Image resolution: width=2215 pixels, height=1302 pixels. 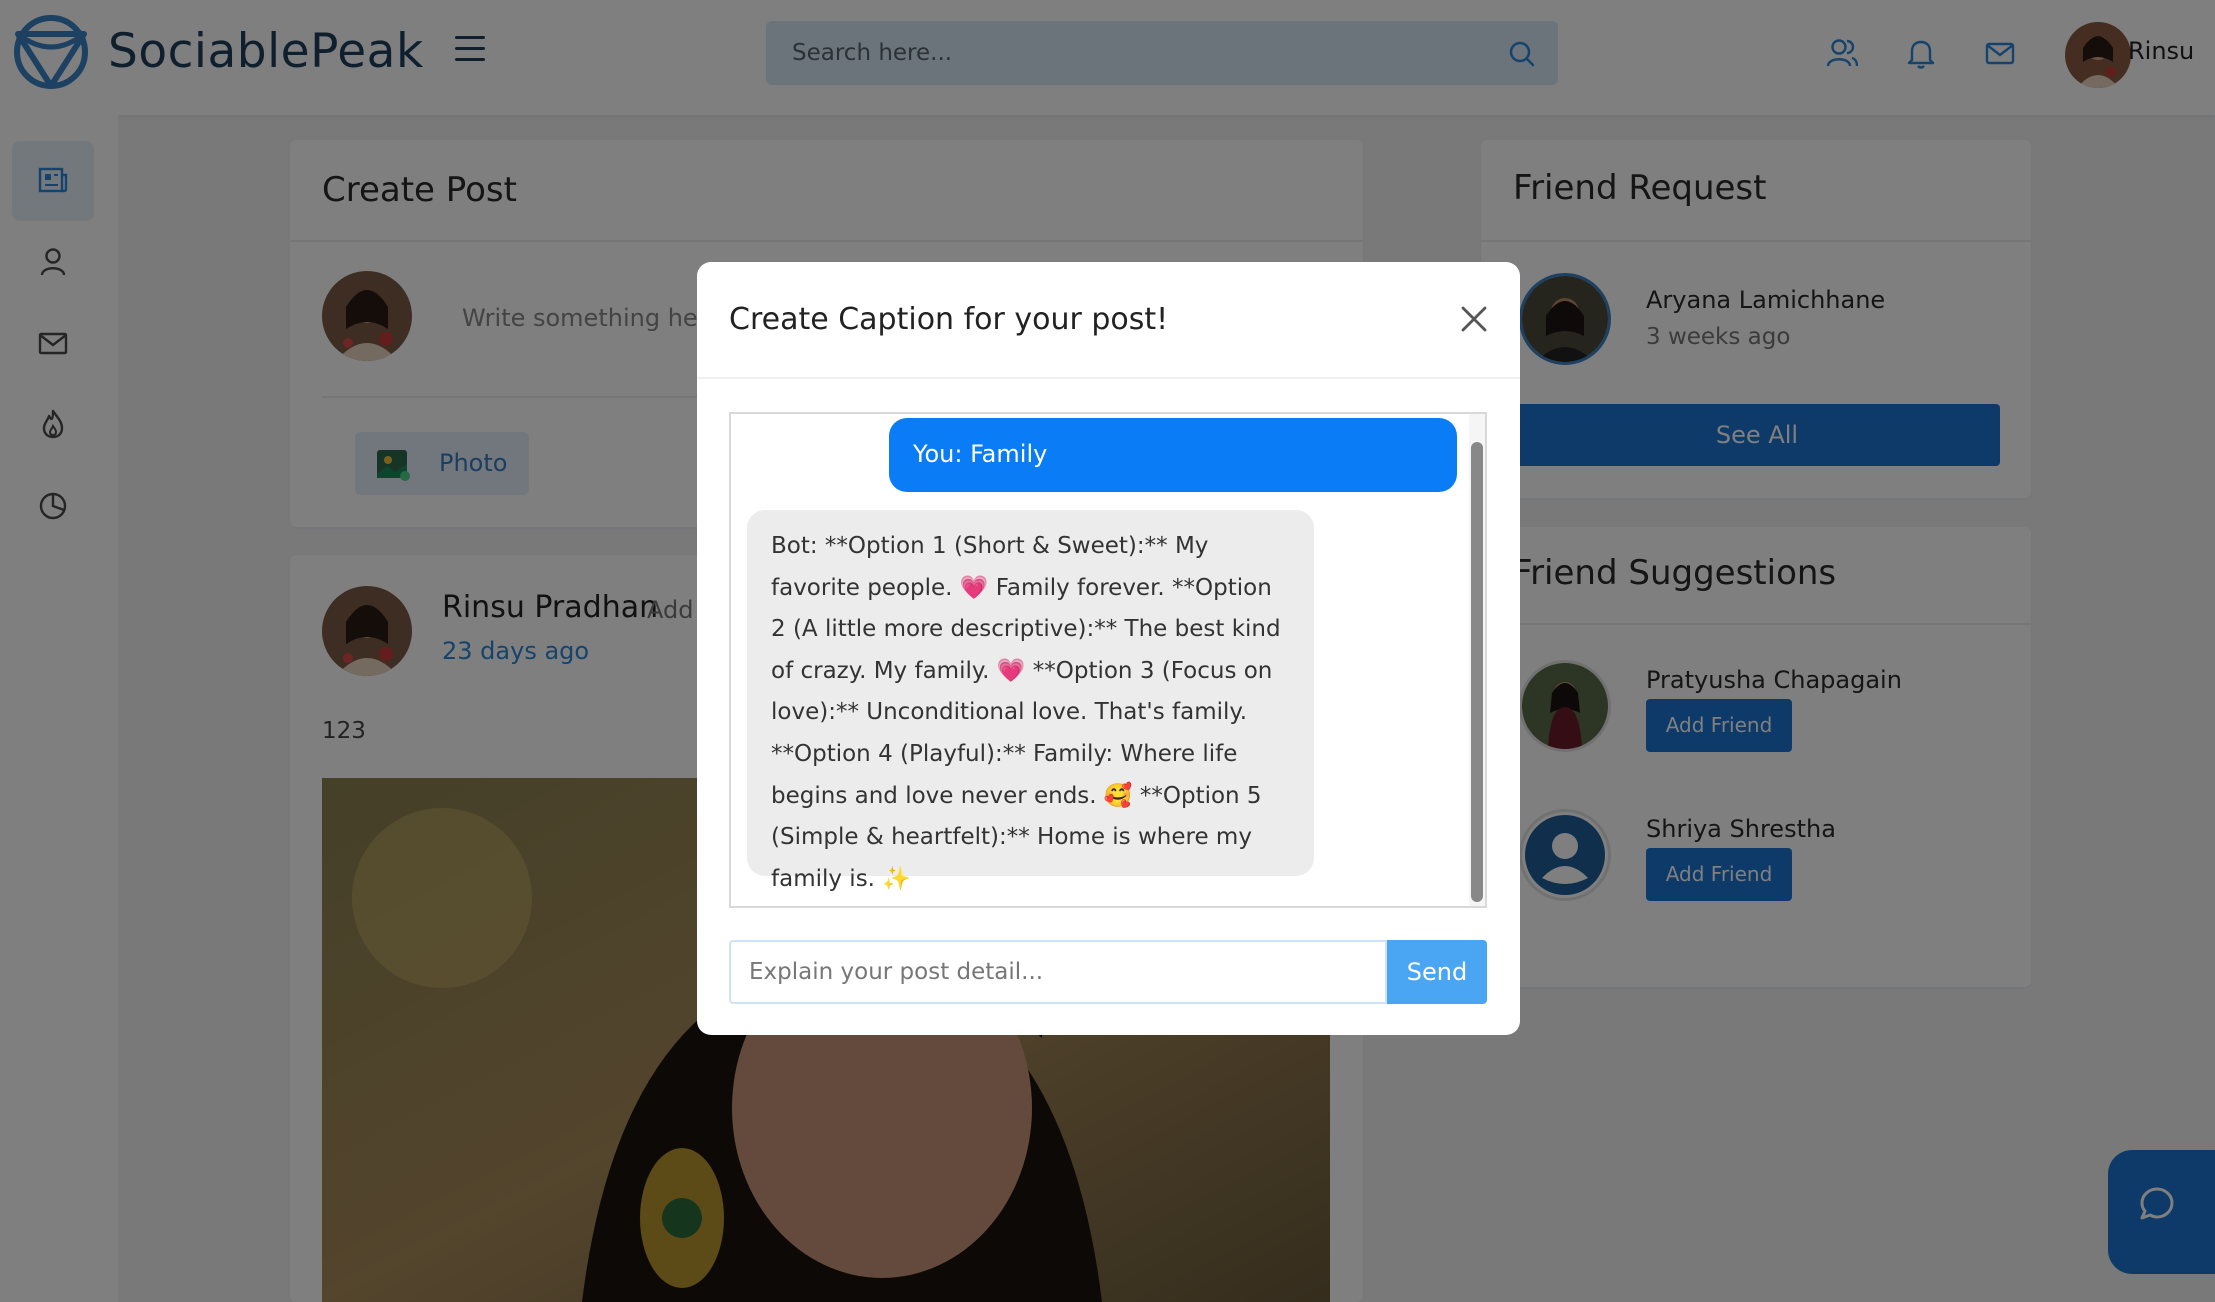 I want to click on user-message: You: Family, so click(x=1173, y=455).